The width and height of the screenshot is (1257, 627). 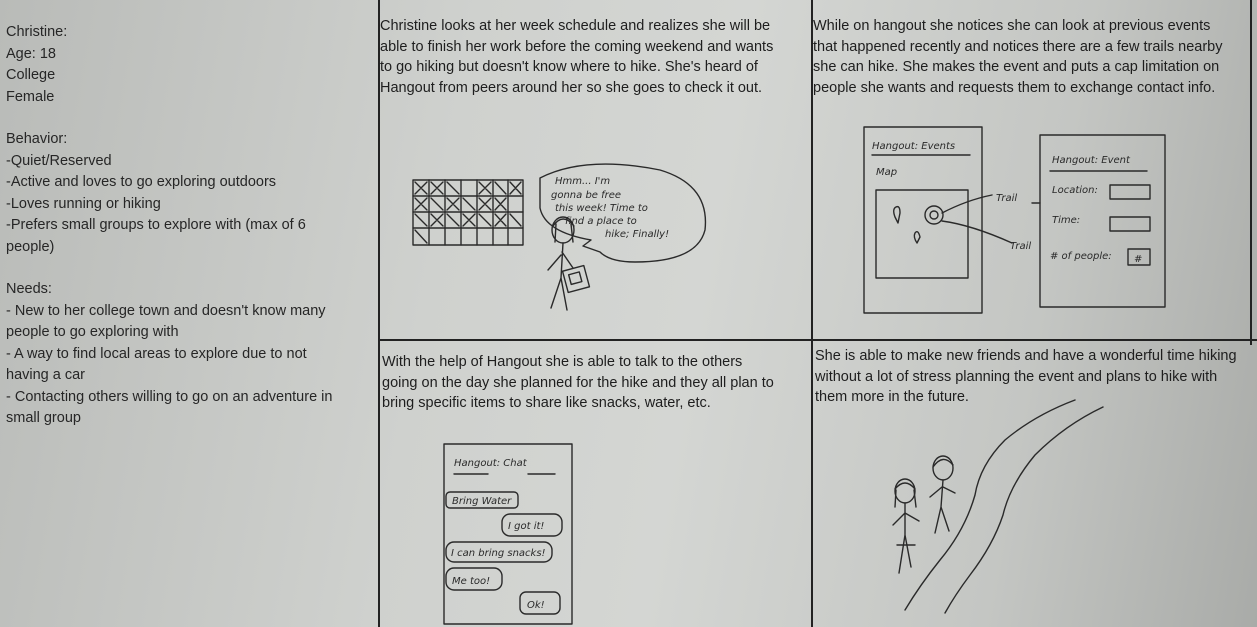 What do you see at coordinates (1130, 224) in the screenshot?
I see `time-field` at bounding box center [1130, 224].